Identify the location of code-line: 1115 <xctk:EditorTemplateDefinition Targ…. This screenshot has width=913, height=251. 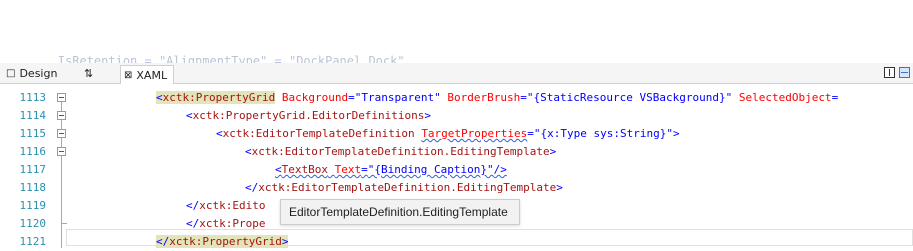
(456, 134).